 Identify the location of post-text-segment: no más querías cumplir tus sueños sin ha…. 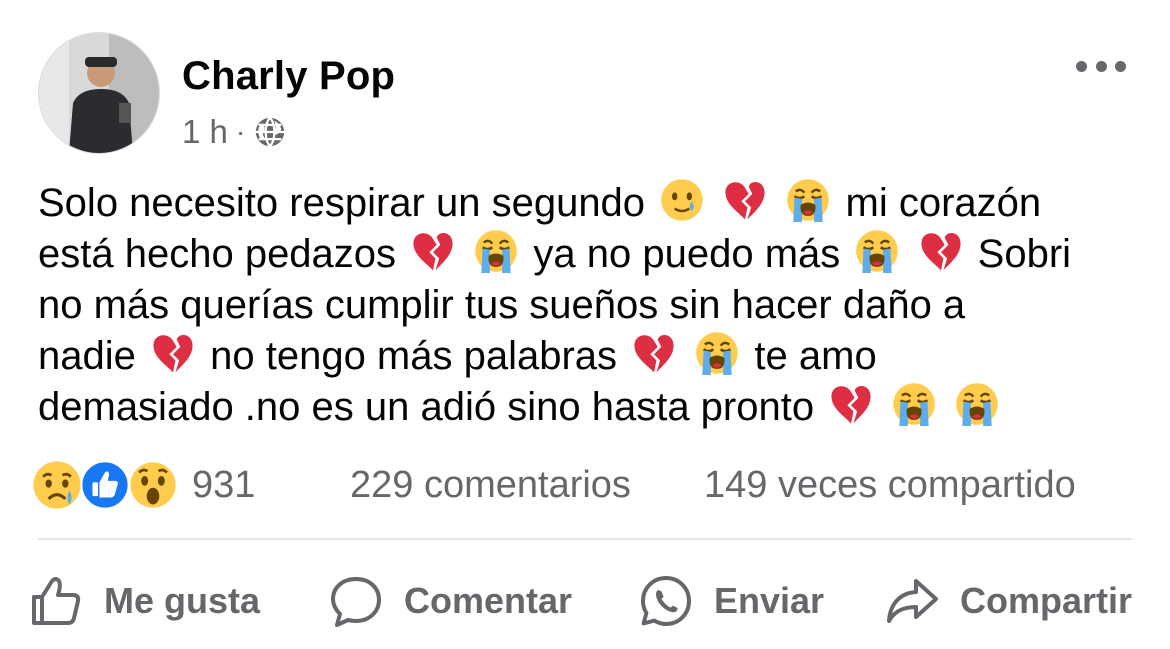
(502, 305).